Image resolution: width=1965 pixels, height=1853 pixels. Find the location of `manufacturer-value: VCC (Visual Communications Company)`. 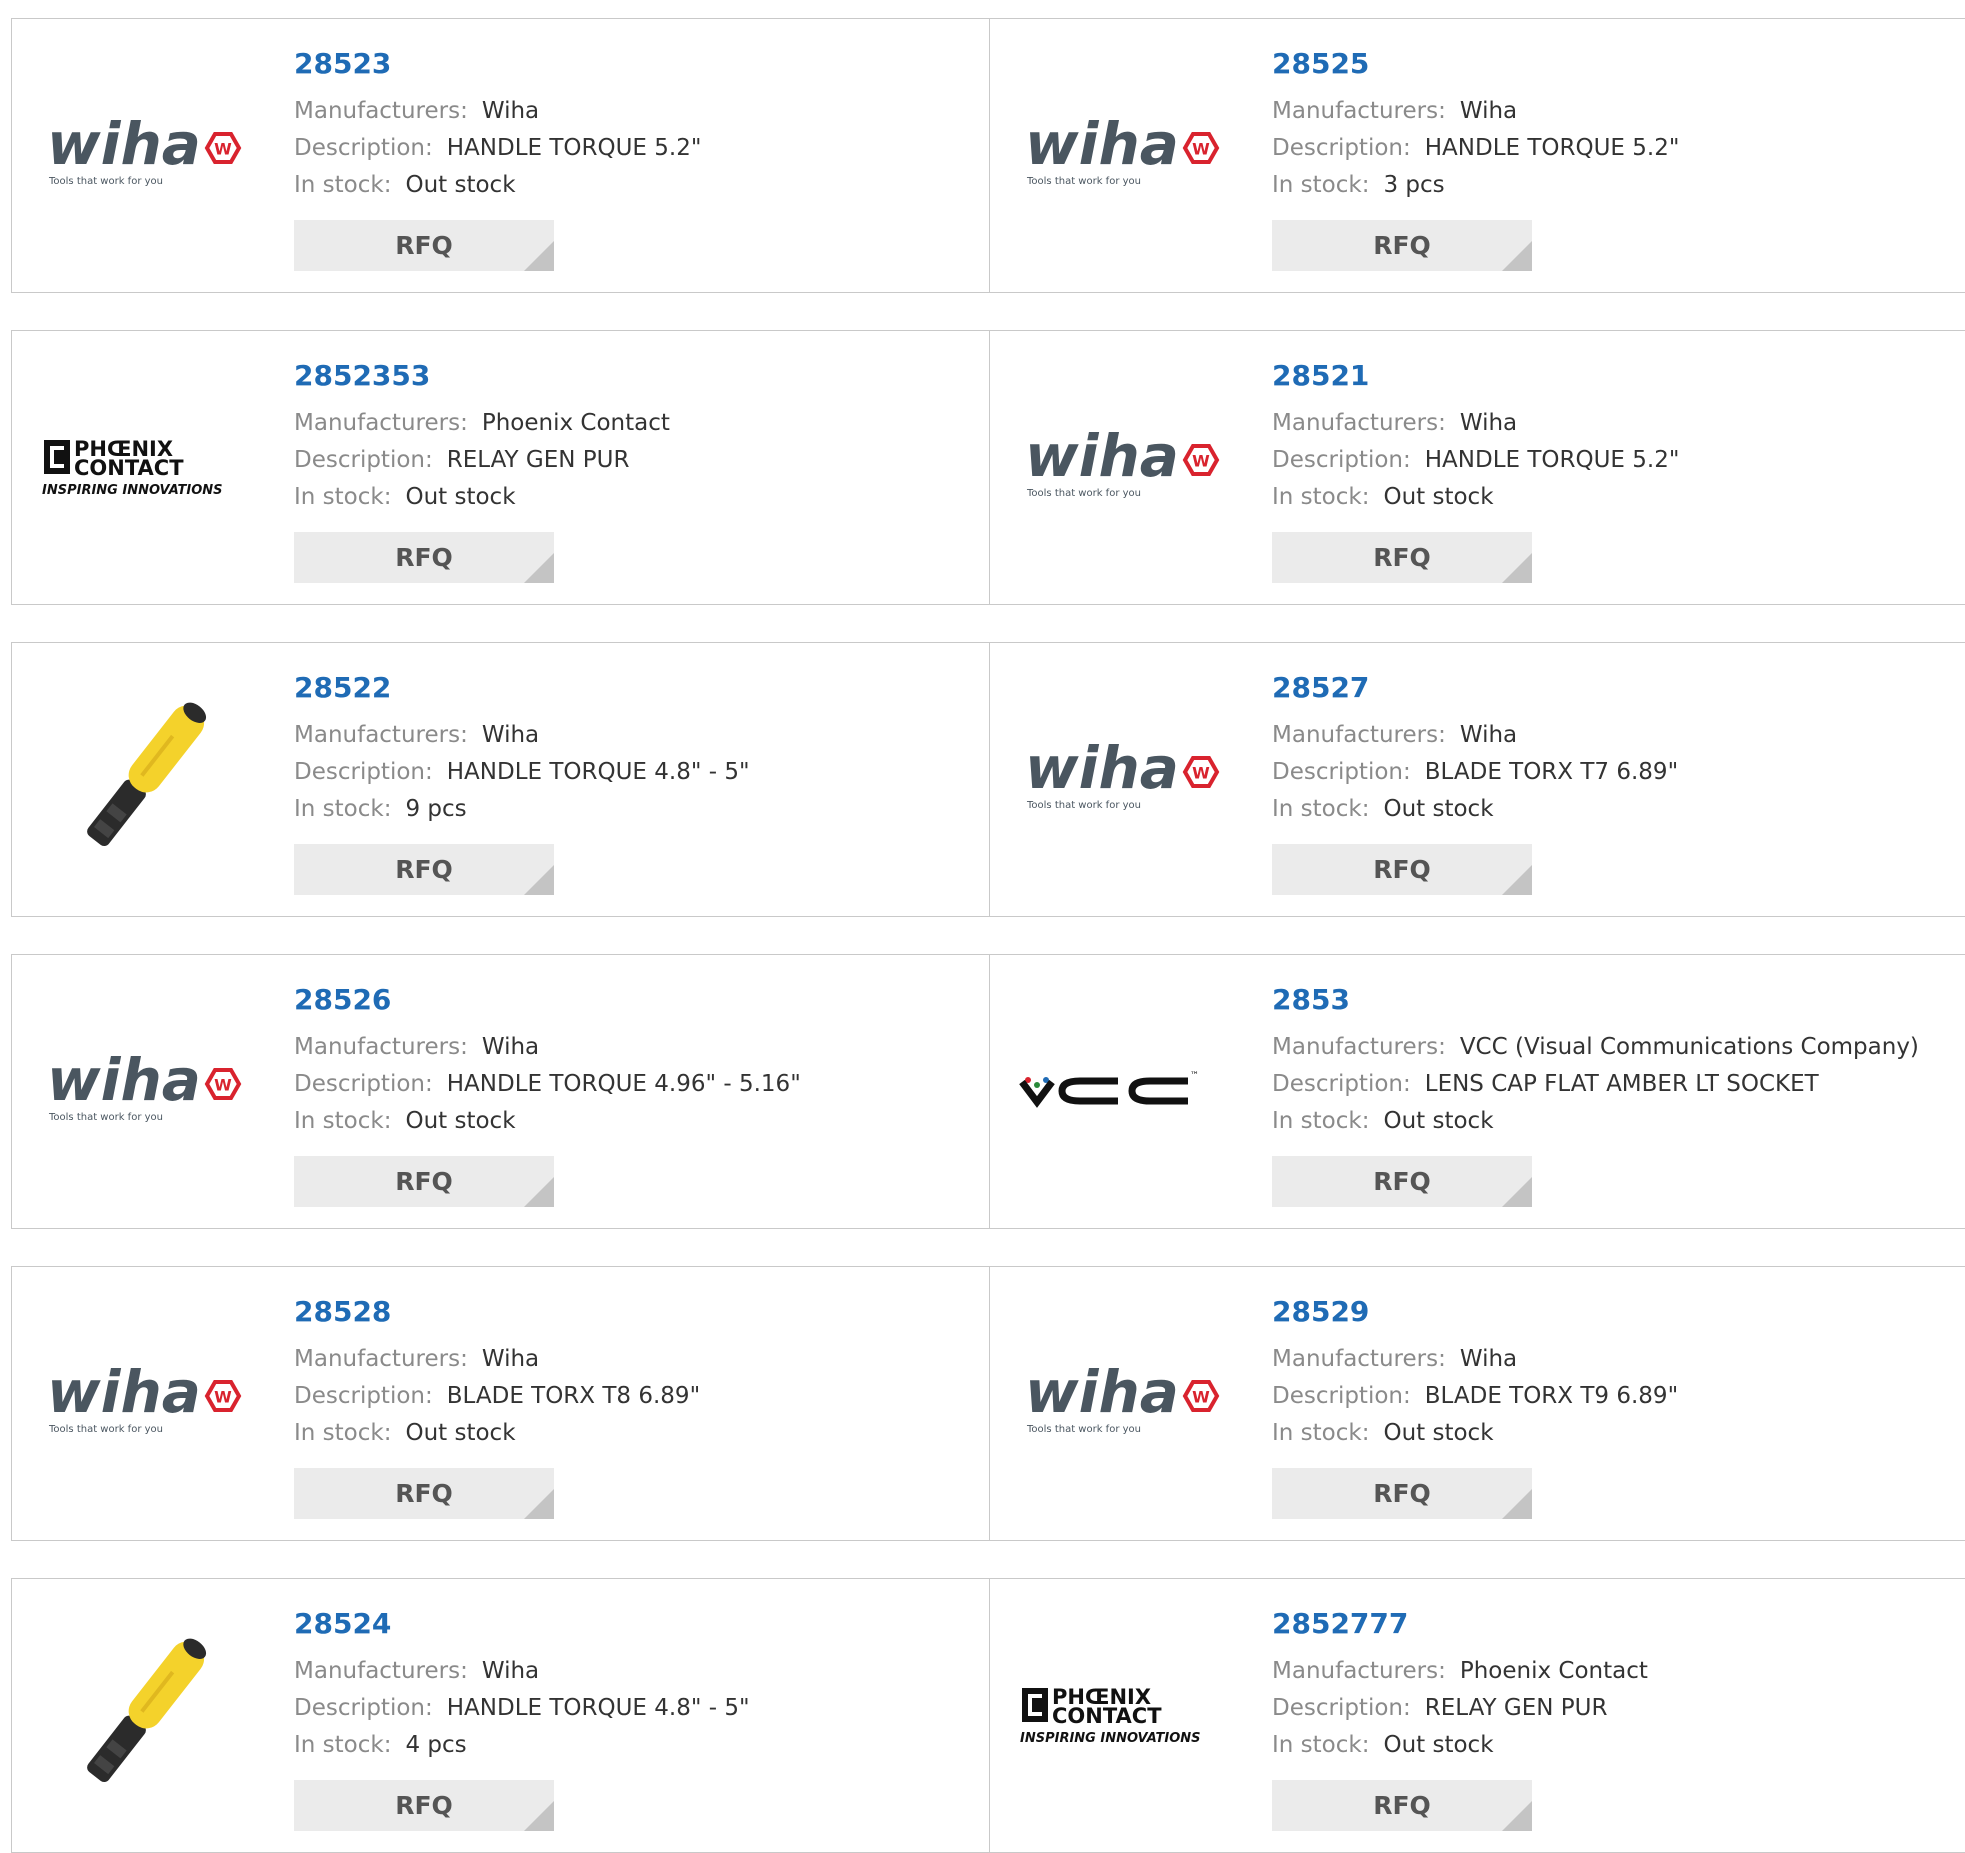

manufacturer-value: VCC (Visual Communications Company) is located at coordinates (1689, 1047).